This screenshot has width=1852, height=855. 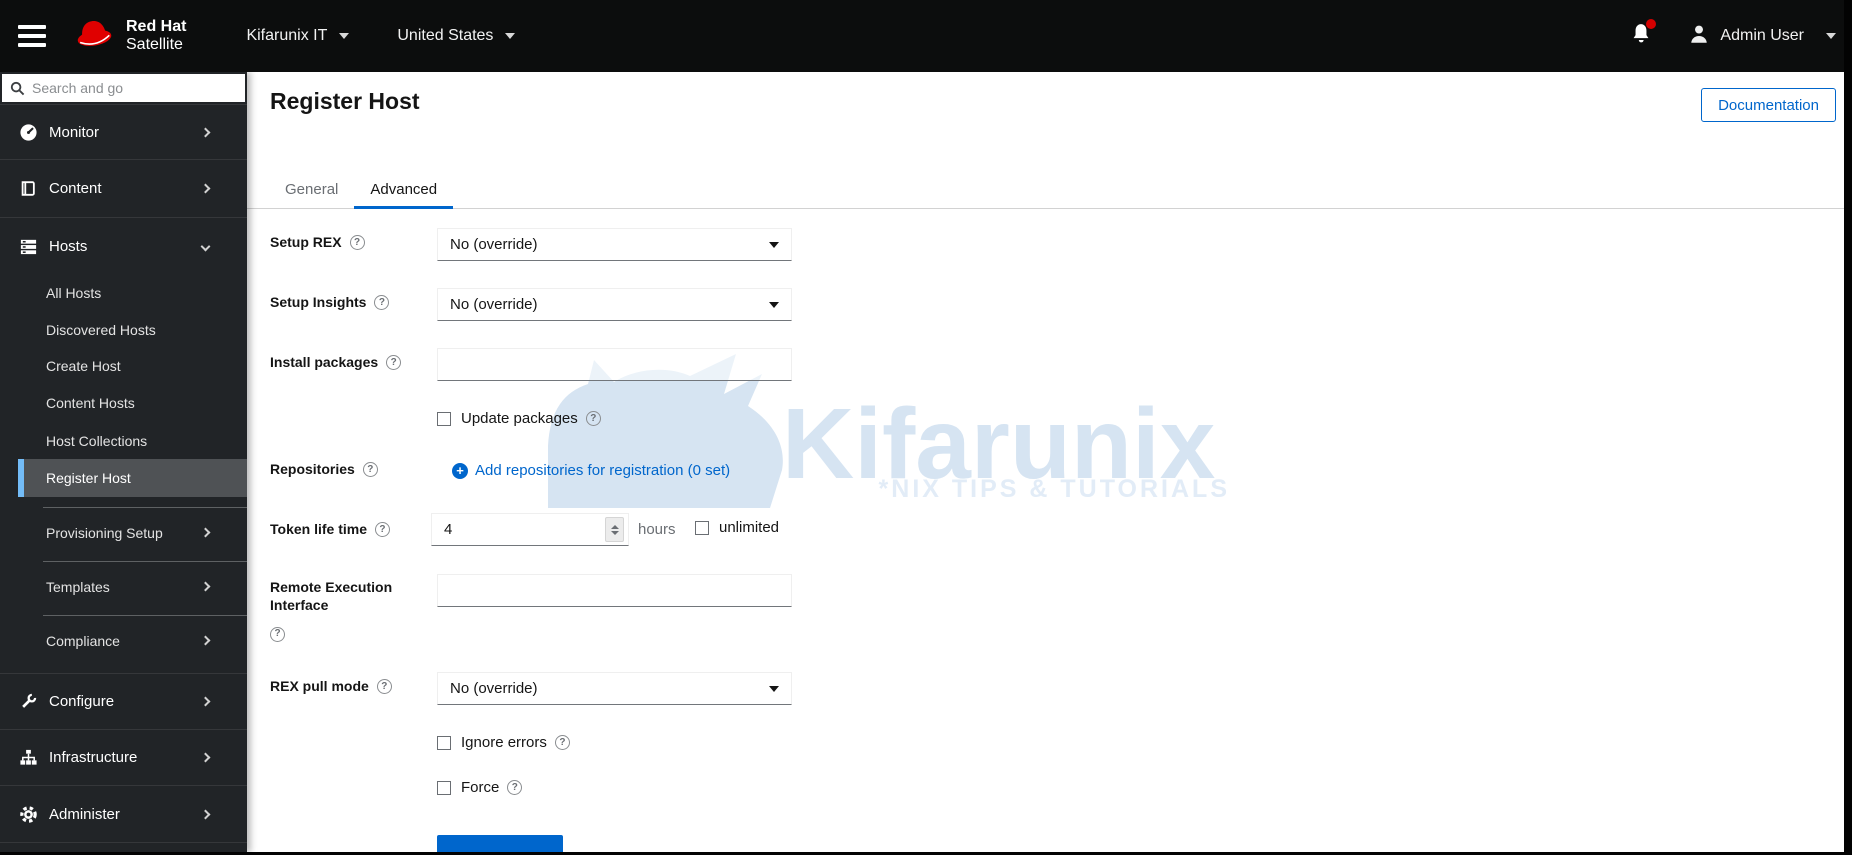 I want to click on sidebar-item-discovered-hosts: Discovered Hosts, so click(x=123, y=329).